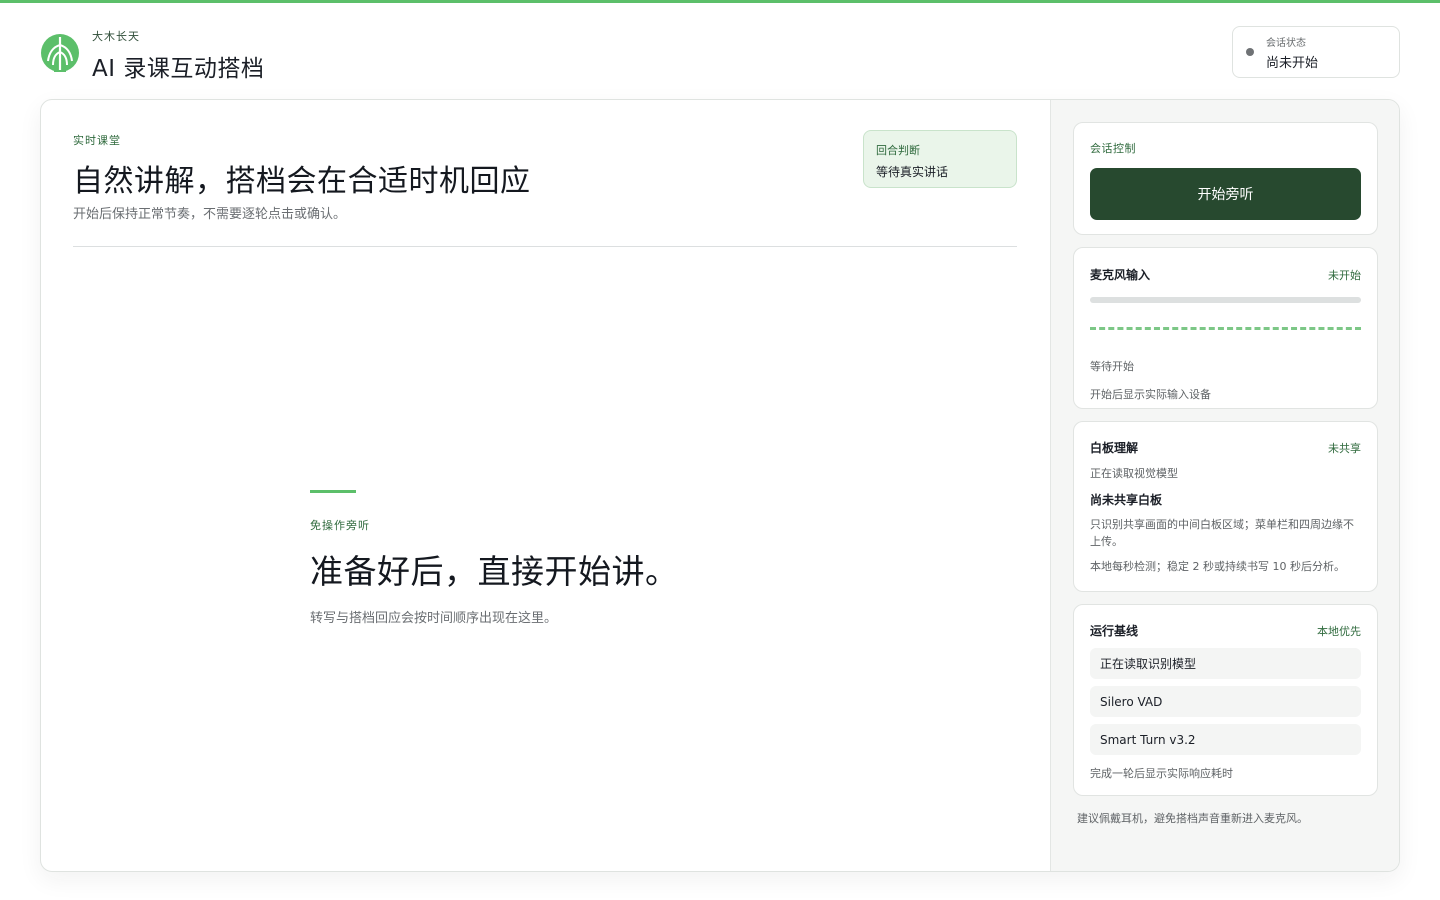  I want to click on turn-detection-badge: 回合判断 等待真实讲话, so click(940, 159).